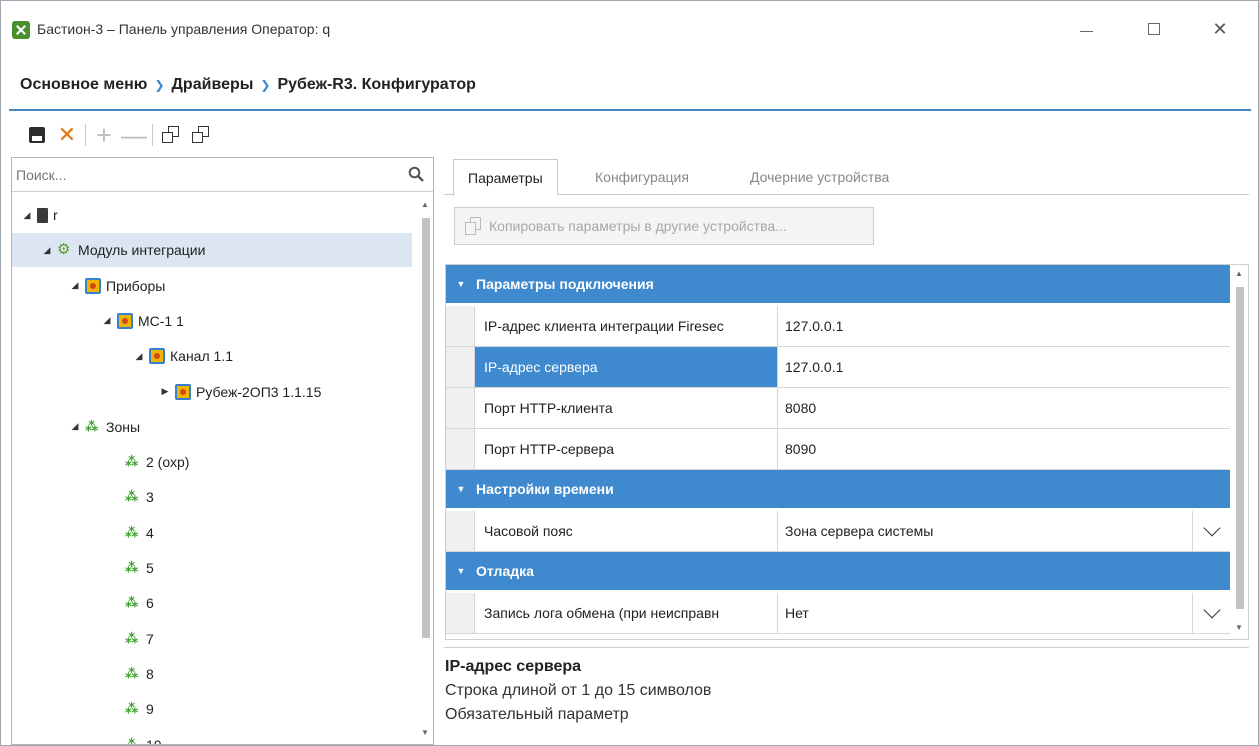 The height and width of the screenshot is (746, 1259). I want to click on property-name: IP-адрес сервера, so click(626, 367).